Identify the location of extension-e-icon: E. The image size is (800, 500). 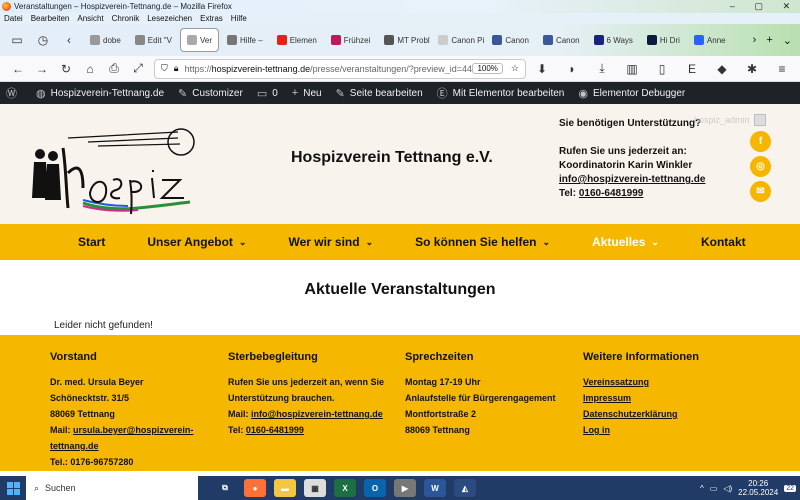
(692, 69).